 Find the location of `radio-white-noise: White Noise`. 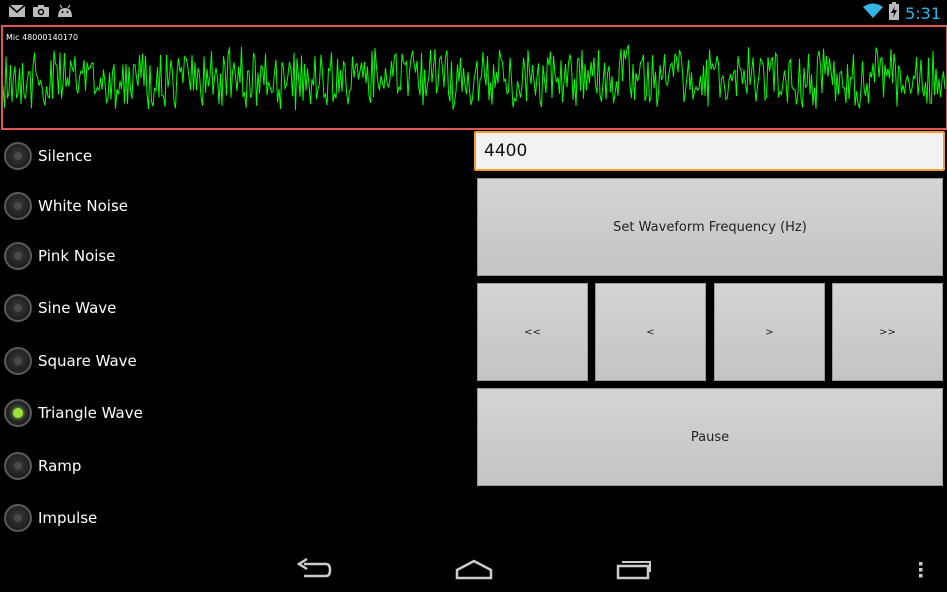

radio-white-noise: White Noise is located at coordinates (66, 206).